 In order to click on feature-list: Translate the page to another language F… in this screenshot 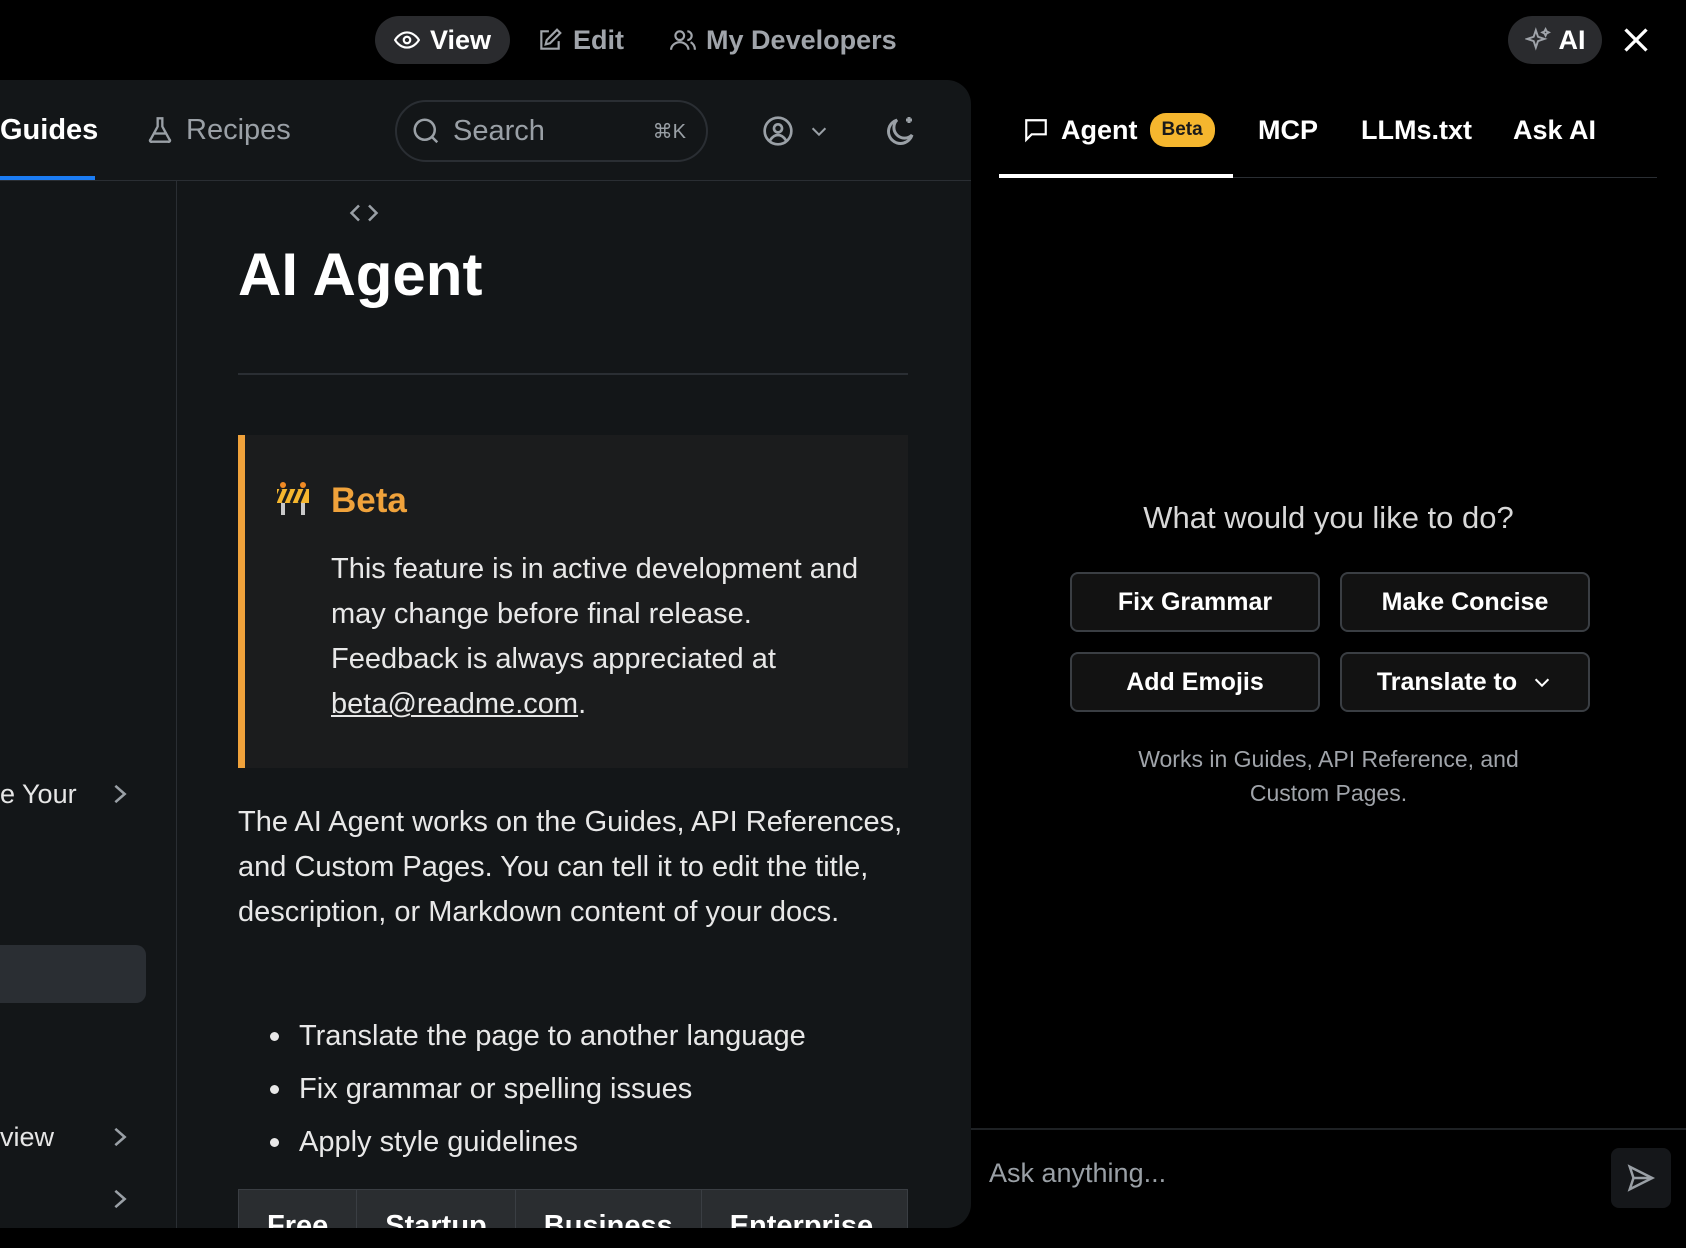, I will do `click(538, 1089)`.